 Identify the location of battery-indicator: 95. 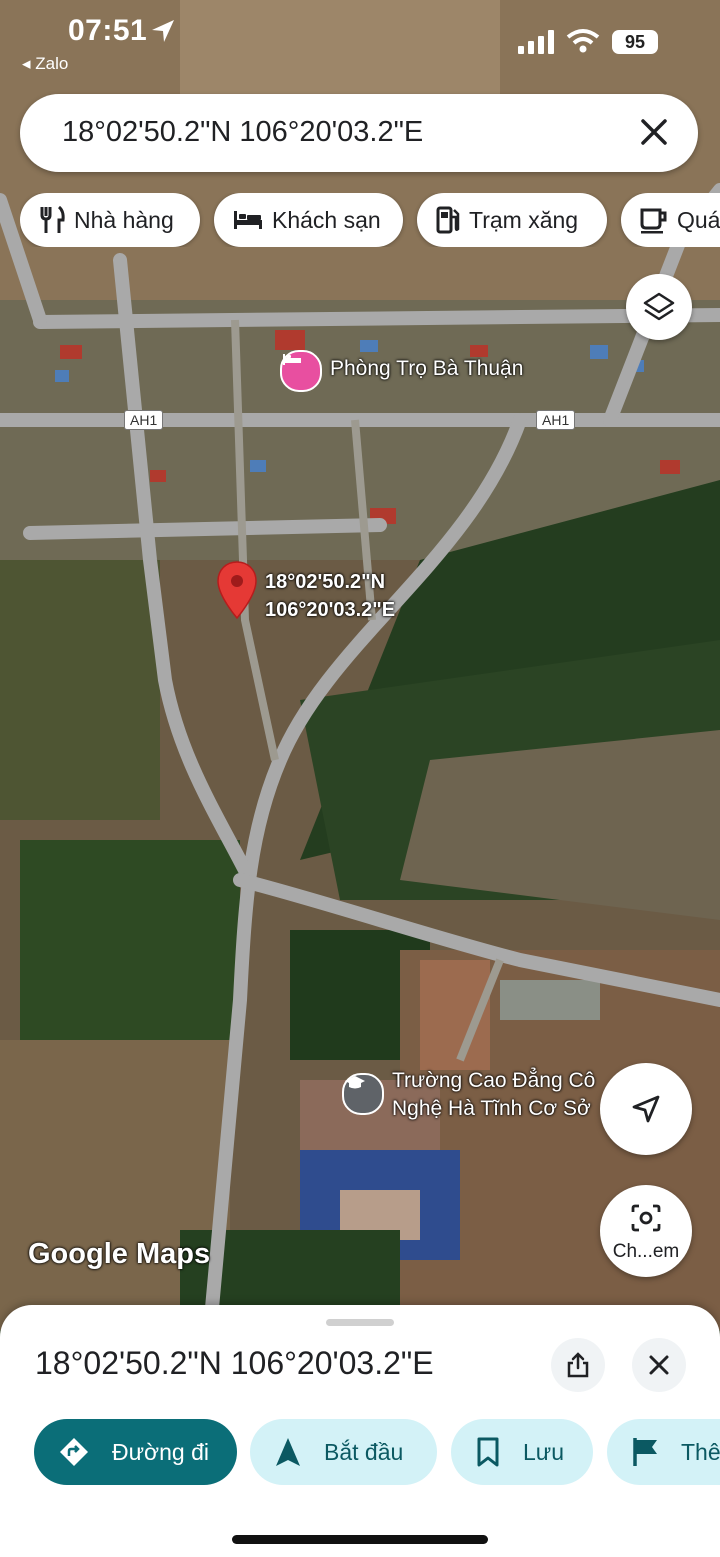
(635, 42).